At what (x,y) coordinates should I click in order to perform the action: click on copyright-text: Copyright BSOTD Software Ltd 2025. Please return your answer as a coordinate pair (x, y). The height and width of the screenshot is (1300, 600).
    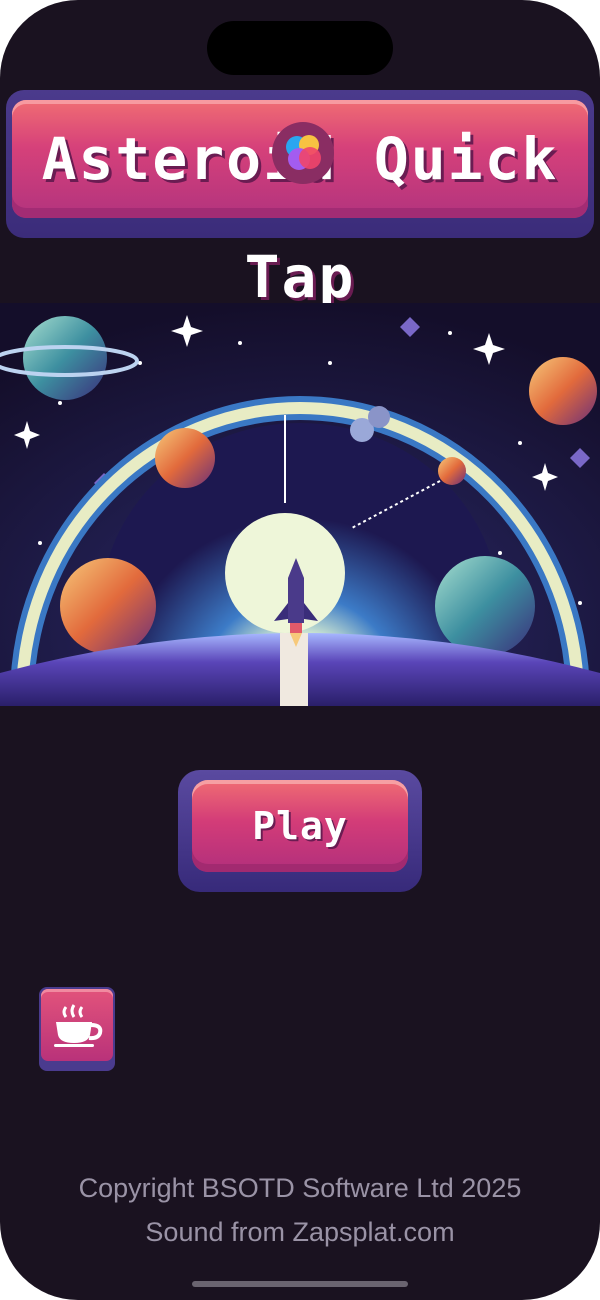
    Looking at the image, I should click on (300, 1188).